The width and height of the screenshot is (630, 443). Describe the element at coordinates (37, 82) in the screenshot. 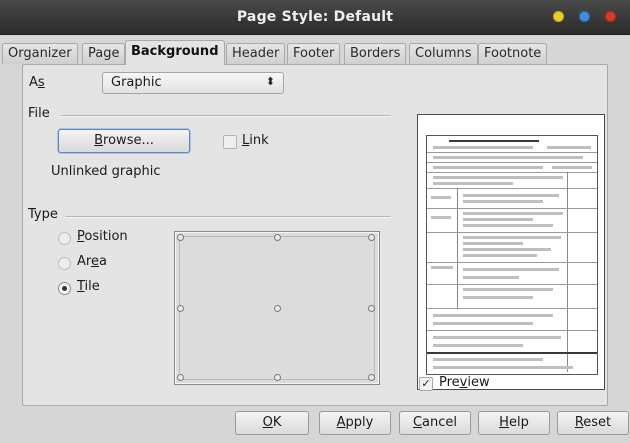

I see `as-label: As` at that location.